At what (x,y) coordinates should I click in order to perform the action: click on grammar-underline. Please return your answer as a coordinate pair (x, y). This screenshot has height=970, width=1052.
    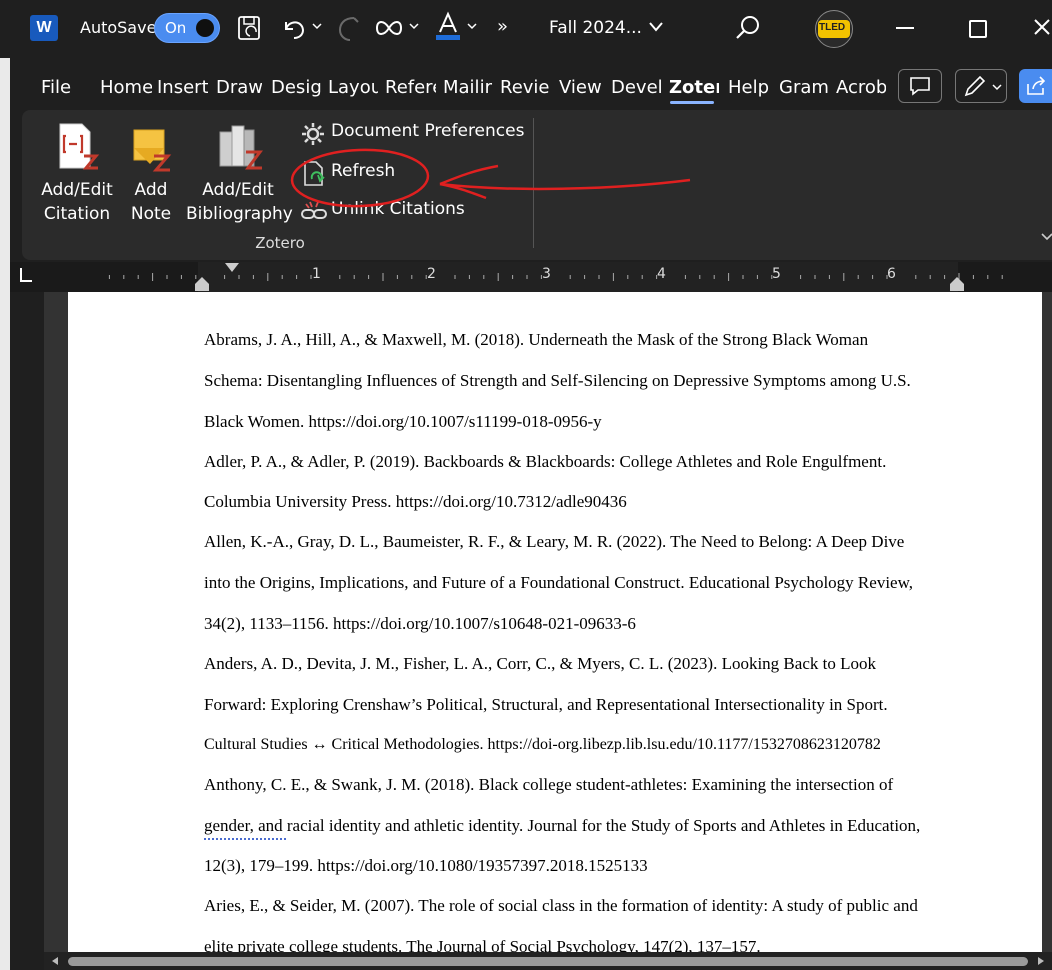
    Looking at the image, I should click on (245, 838).